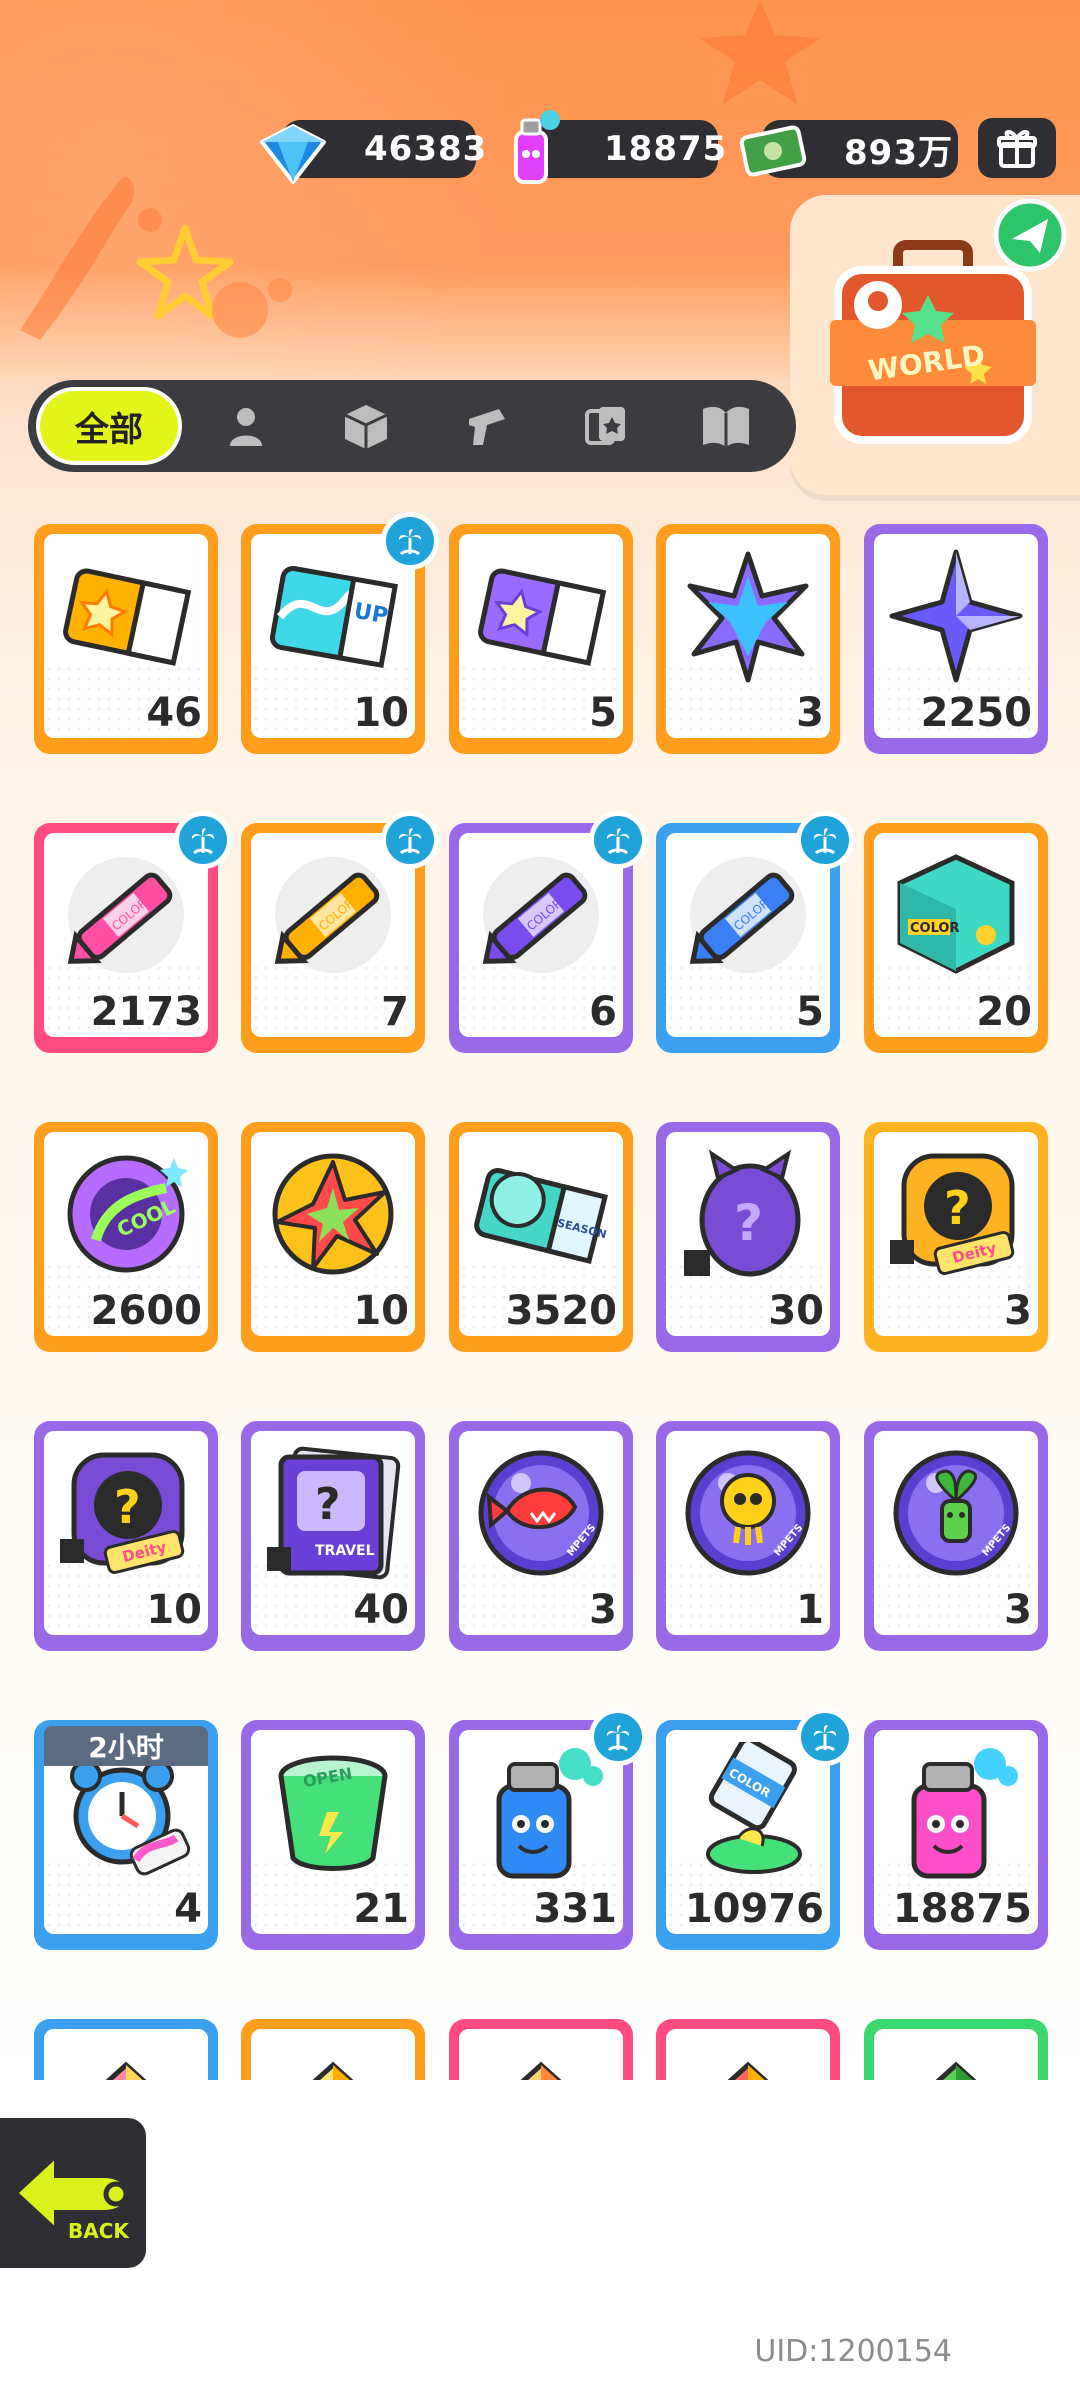 The image size is (1080, 2400). I want to click on item-card-inner: OPEN 21, so click(333, 1832).